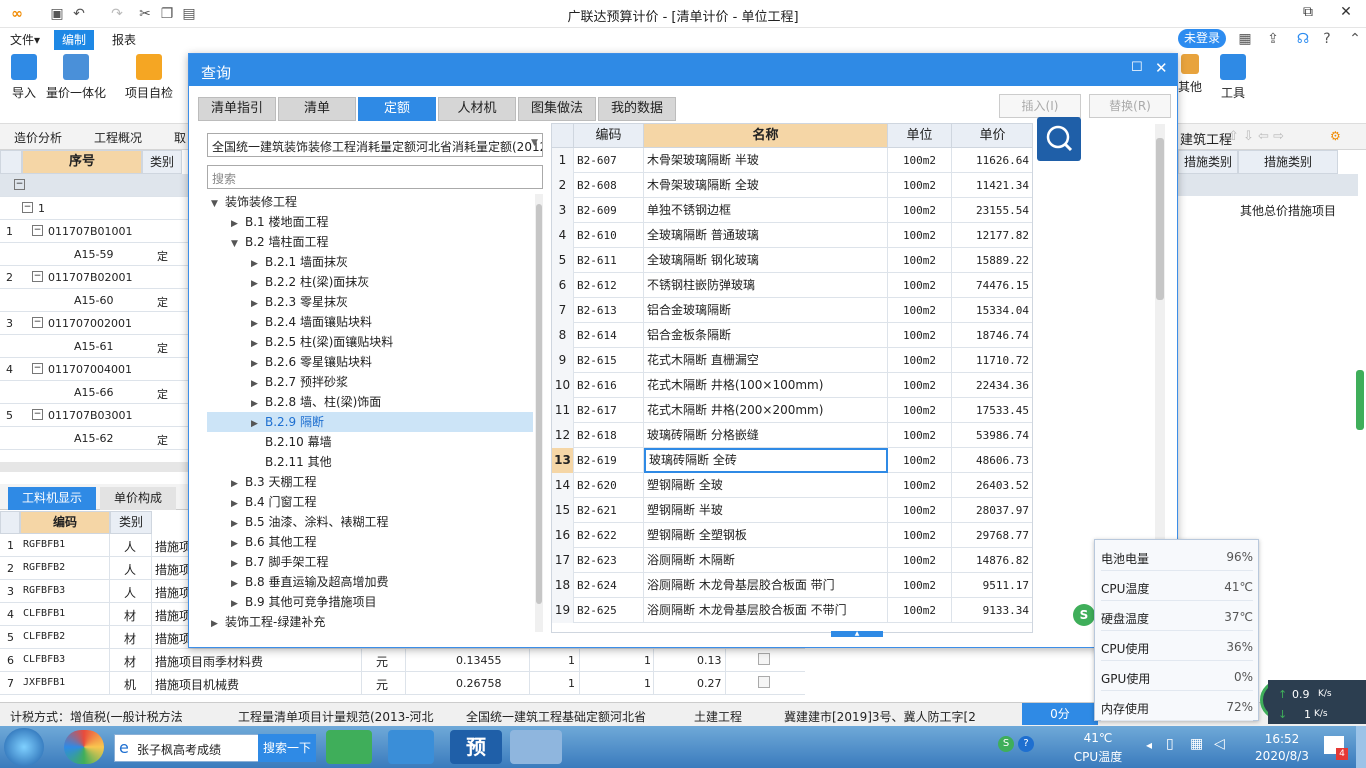 The width and height of the screenshot is (1366, 768). Describe the element at coordinates (792, 385) in the screenshot. I see `table-row: 10 B2-616 花式木隔断 井格(100×100mm) 100m2 22434.36` at that location.